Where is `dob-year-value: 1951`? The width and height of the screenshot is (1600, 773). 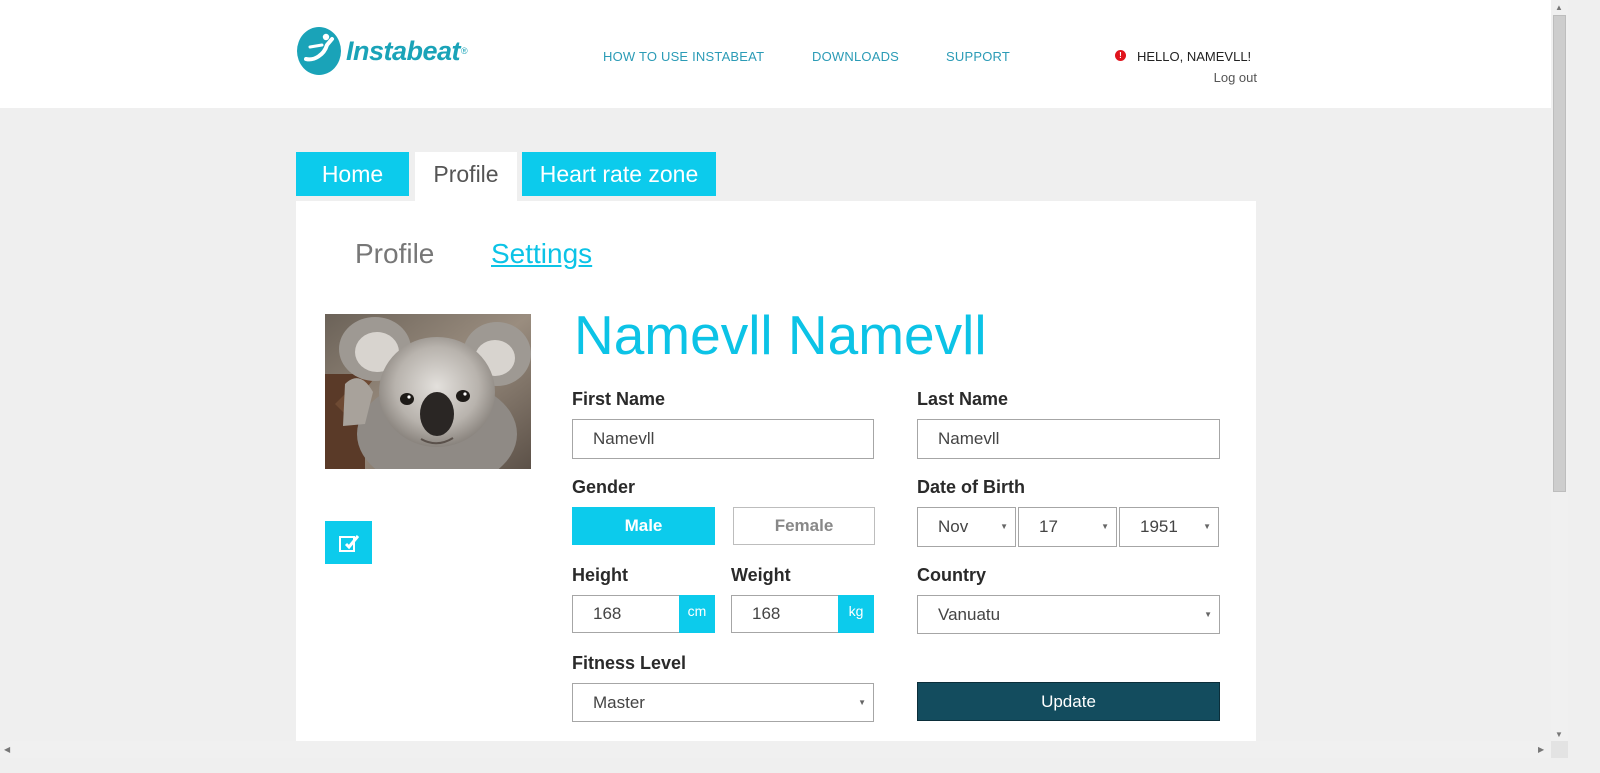
dob-year-value: 1951 is located at coordinates (1159, 526).